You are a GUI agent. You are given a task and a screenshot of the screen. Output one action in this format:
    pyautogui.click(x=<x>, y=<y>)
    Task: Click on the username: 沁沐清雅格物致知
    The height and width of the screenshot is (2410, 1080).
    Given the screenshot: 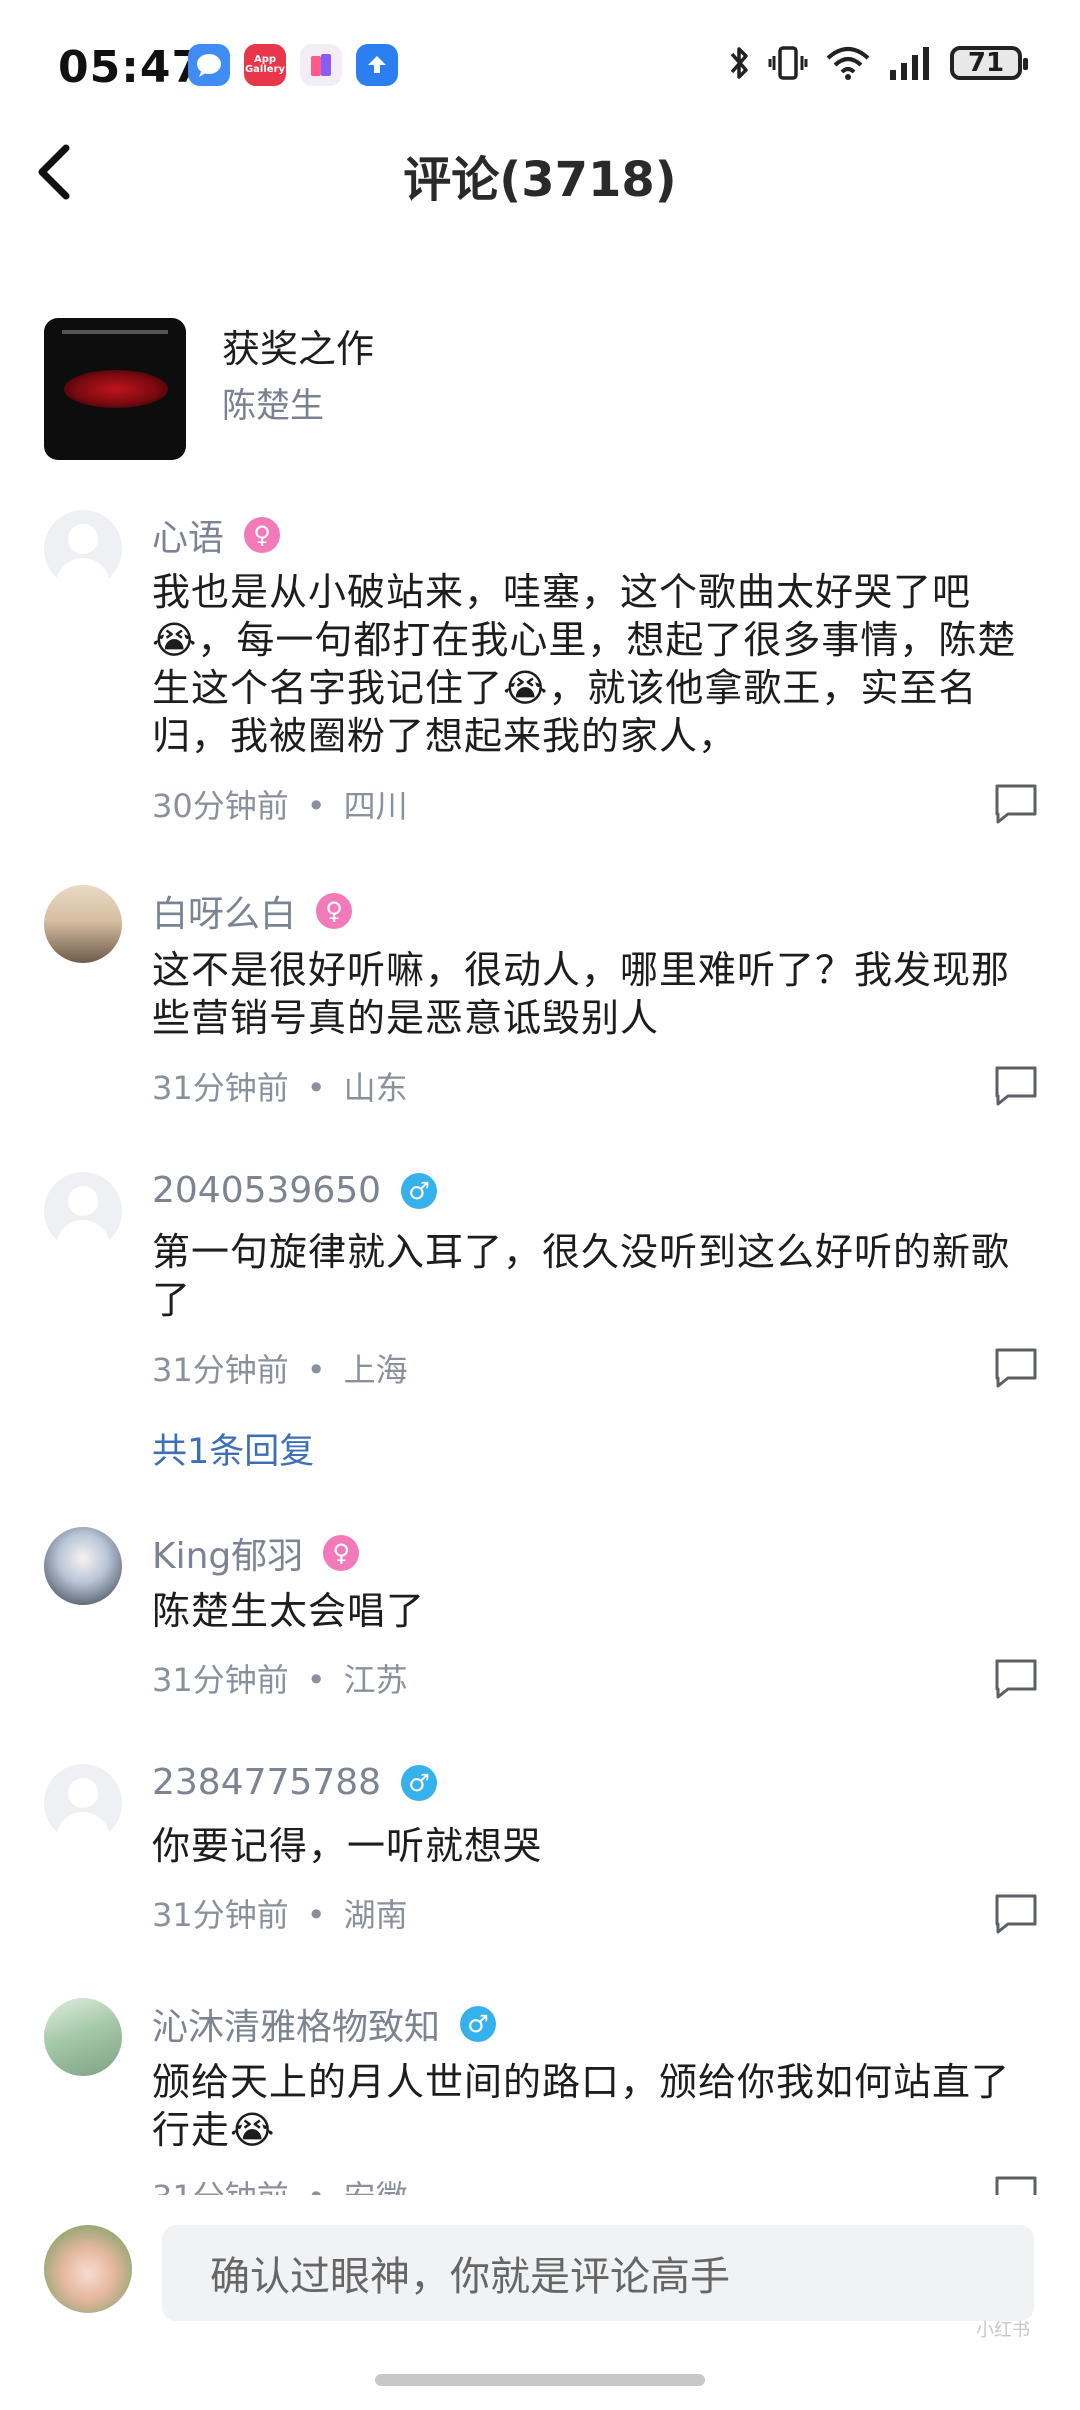 What is the action you would take?
    pyautogui.click(x=296, y=2024)
    